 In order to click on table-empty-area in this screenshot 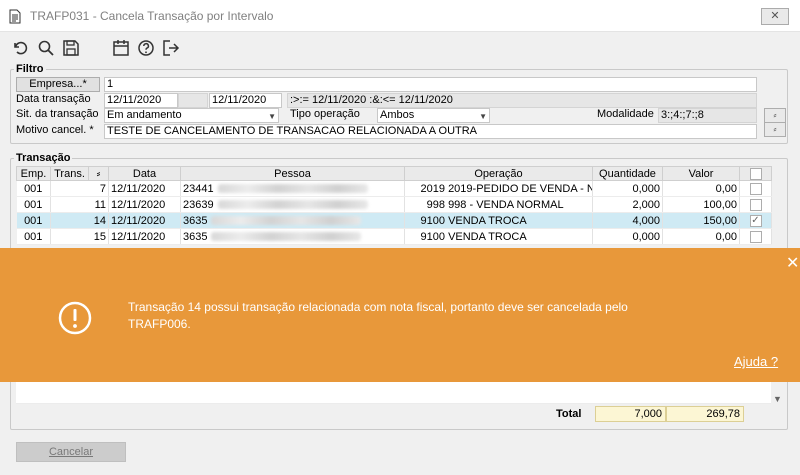, I will do `click(393, 393)`.